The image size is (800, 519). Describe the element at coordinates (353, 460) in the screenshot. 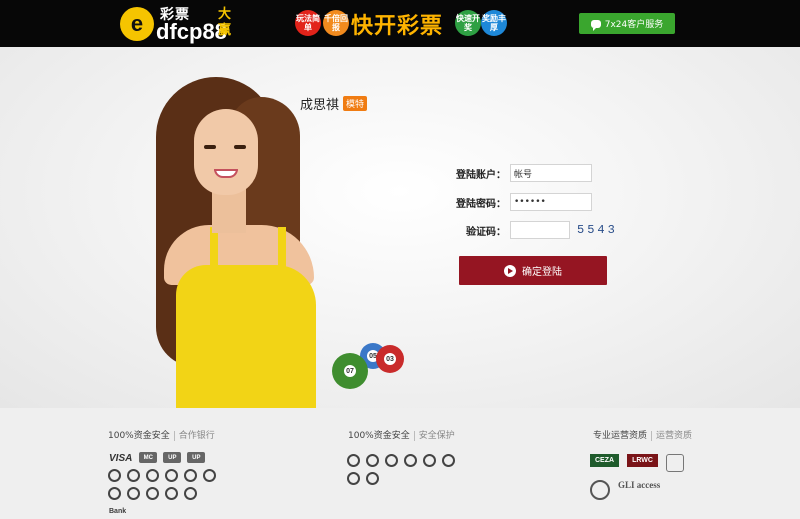

I see `kaspersky-icon` at that location.